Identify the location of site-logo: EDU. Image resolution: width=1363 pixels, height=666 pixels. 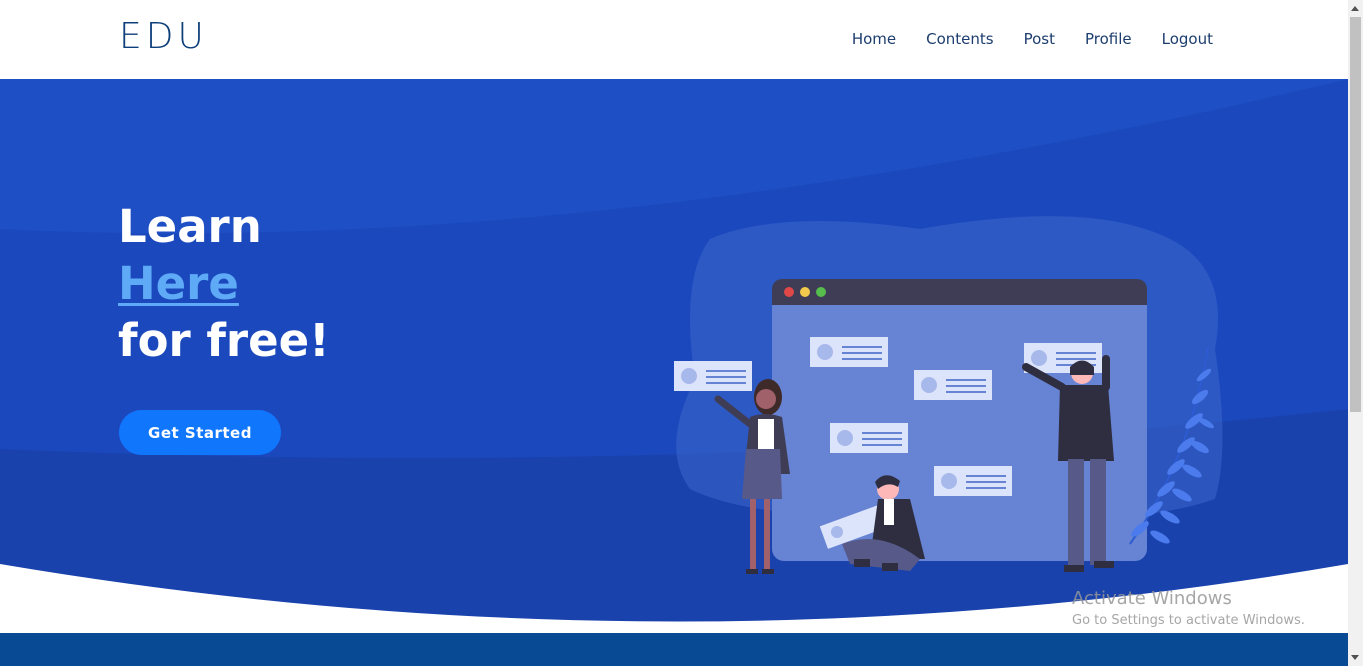
(163, 36).